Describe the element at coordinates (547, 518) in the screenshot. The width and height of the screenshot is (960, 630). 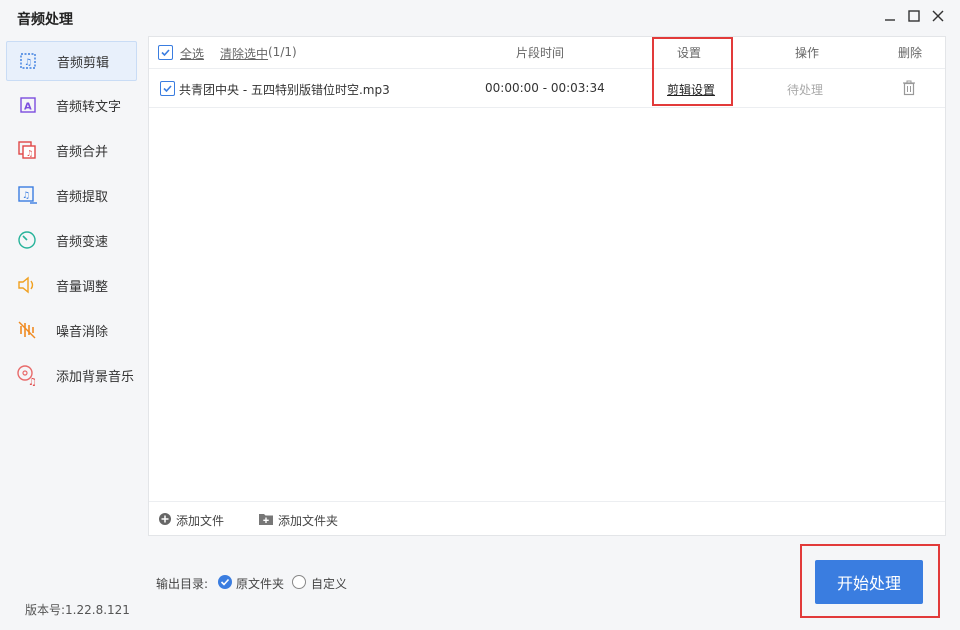
I see `panel-toolbar: 添加文件 添加文件夹` at that location.